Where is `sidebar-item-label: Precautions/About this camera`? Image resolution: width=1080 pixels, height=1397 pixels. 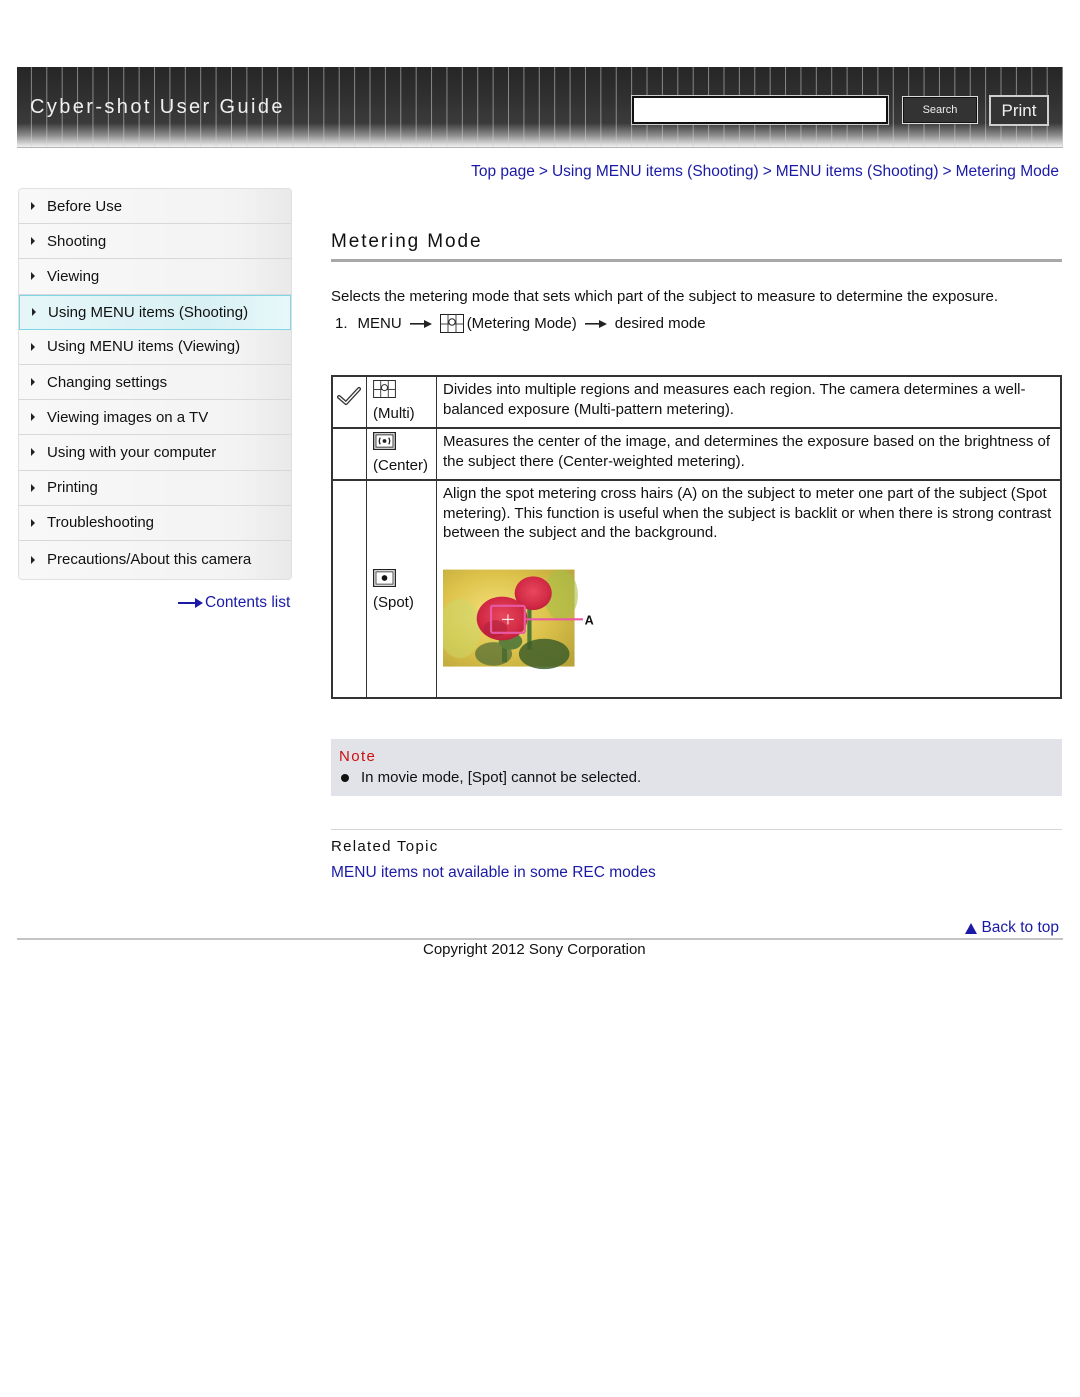
sidebar-item-label: Precautions/About this camera is located at coordinates (149, 560).